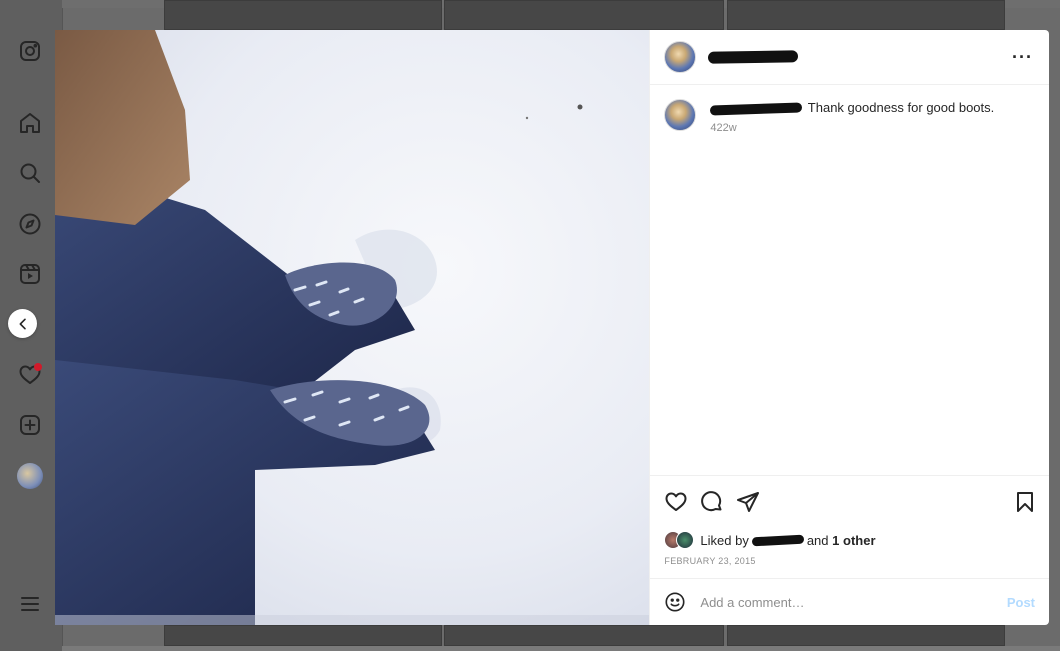  I want to click on explore-icon, so click(30, 224).